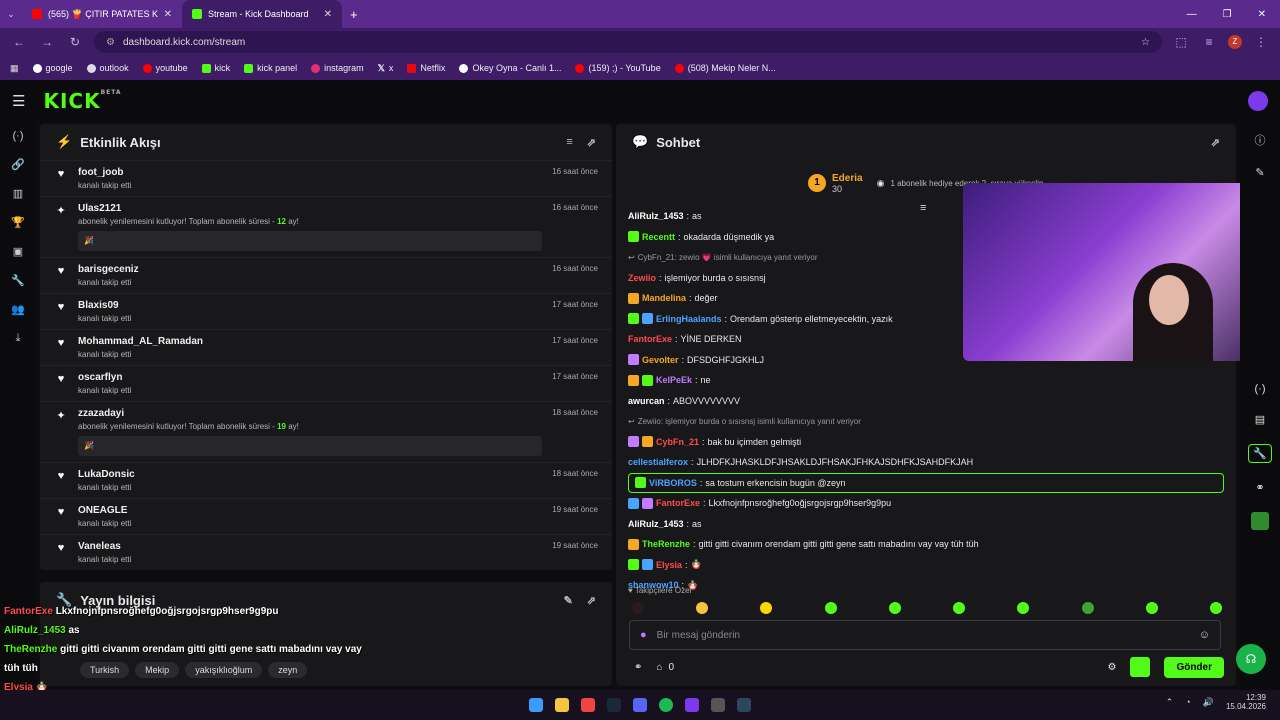 This screenshot has width=1280, height=720. What do you see at coordinates (102, 14) in the screenshot?
I see `tab-youtube: (565) 🍟 ÇITIR PATATES KIZART ✕` at bounding box center [102, 14].